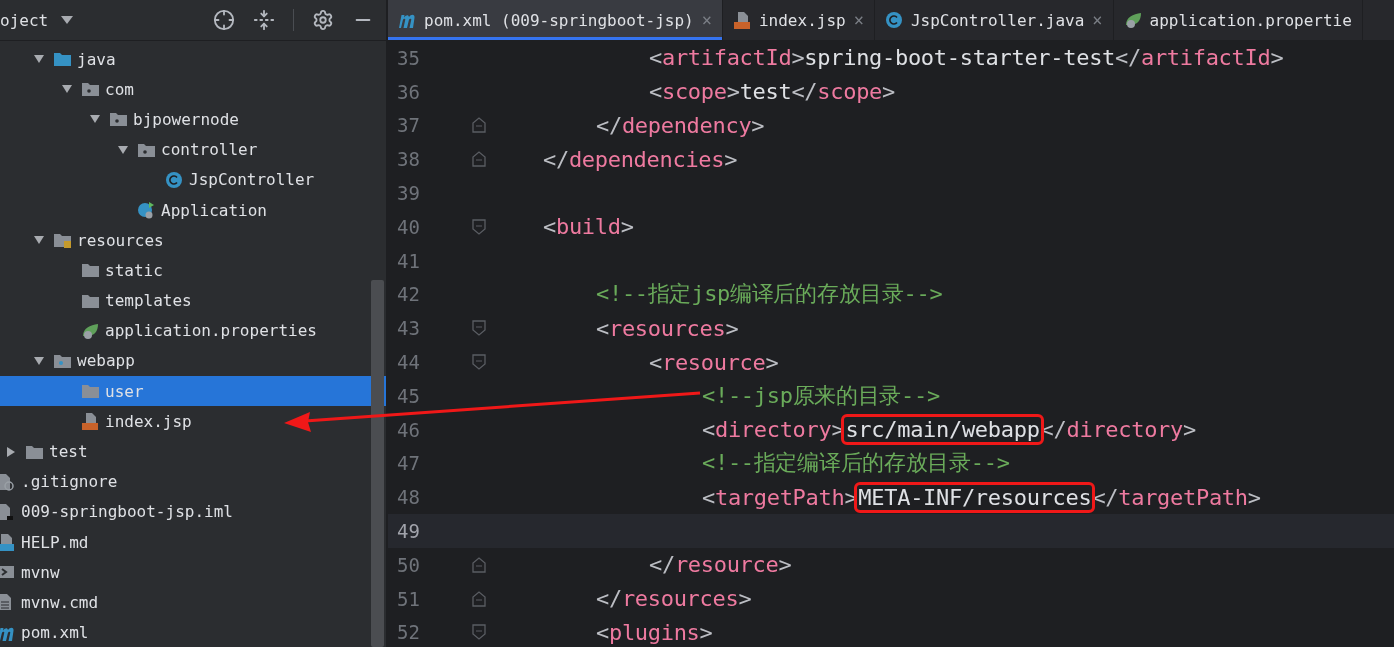 This screenshot has width=1394, height=647. I want to click on ignore-file-icon, so click(7, 481).